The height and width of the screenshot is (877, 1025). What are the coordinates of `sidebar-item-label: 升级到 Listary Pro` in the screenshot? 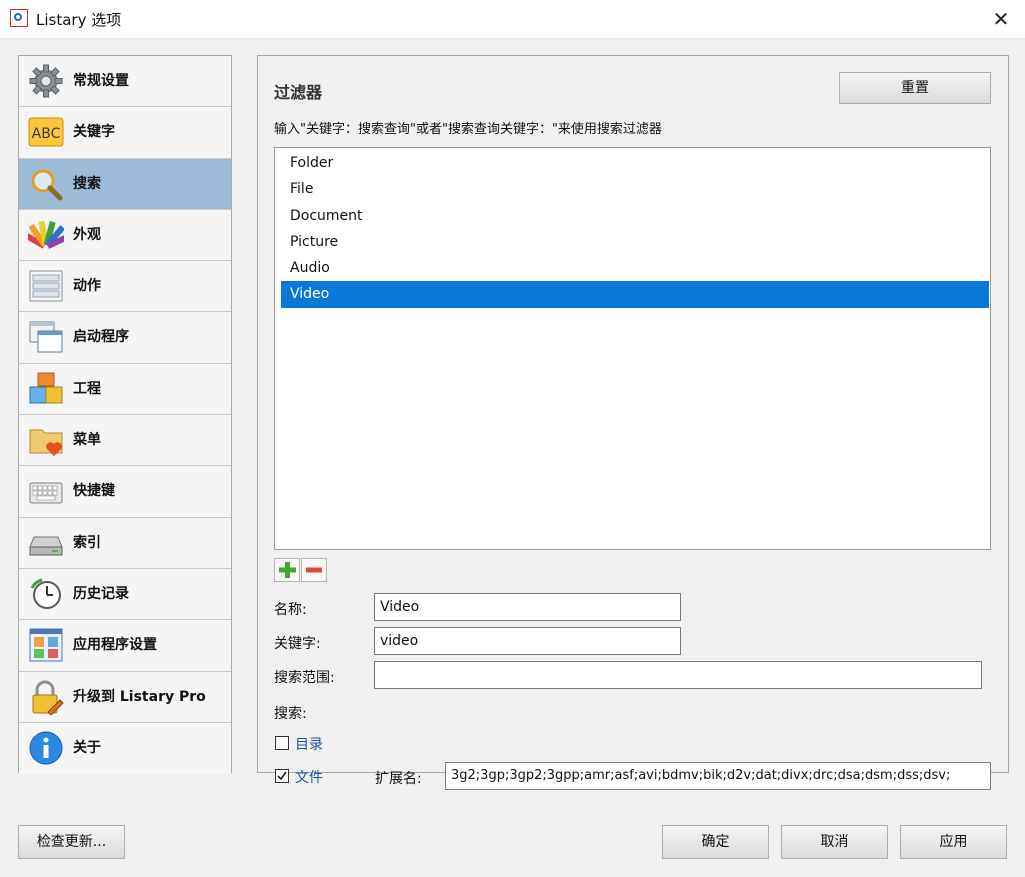 It's located at (139, 696).